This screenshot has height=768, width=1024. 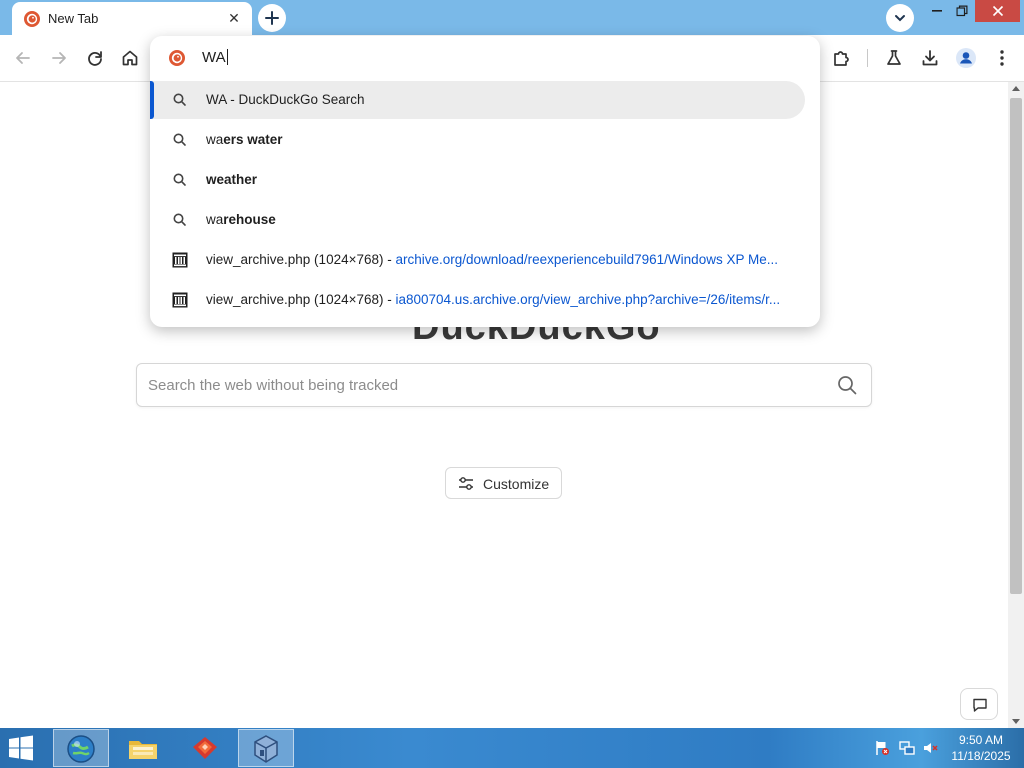 What do you see at coordinates (501, 139) in the screenshot?
I see `suggestion-text: waers water` at bounding box center [501, 139].